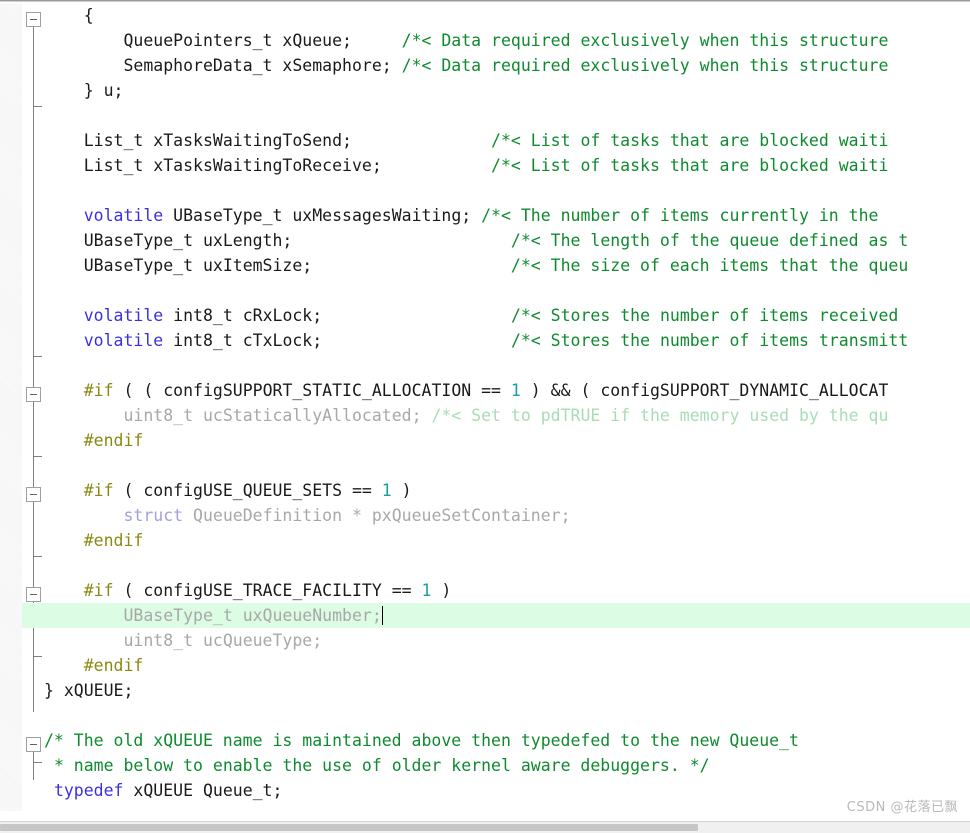 The image size is (970, 833). Describe the element at coordinates (507, 615) in the screenshot. I see `code-line: UBaseType_t uxQueueNumber;` at that location.